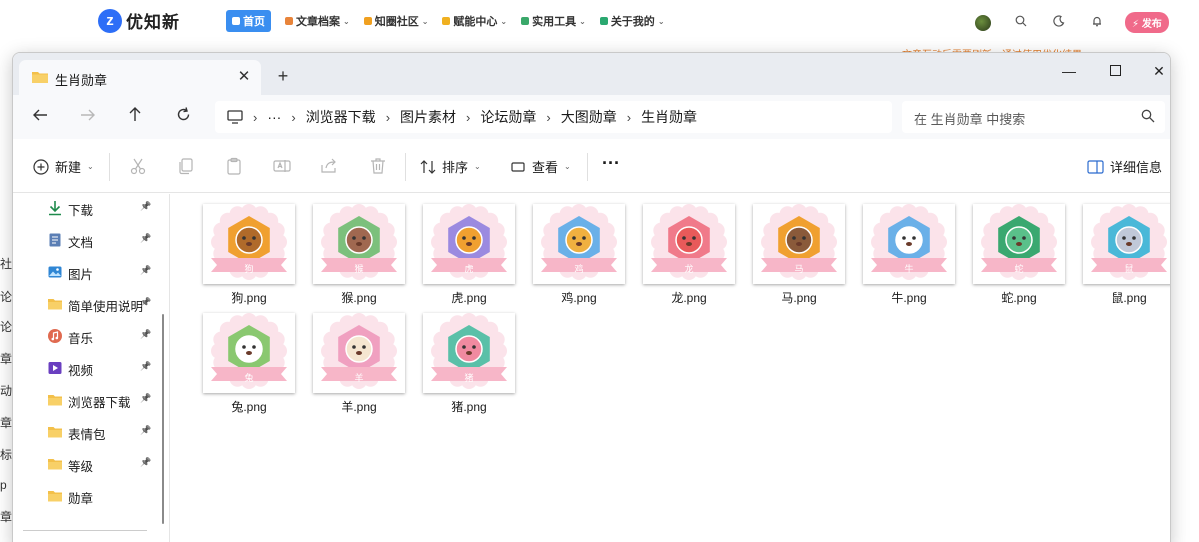  I want to click on sidebar-item: 视频 📌, so click(87, 368).